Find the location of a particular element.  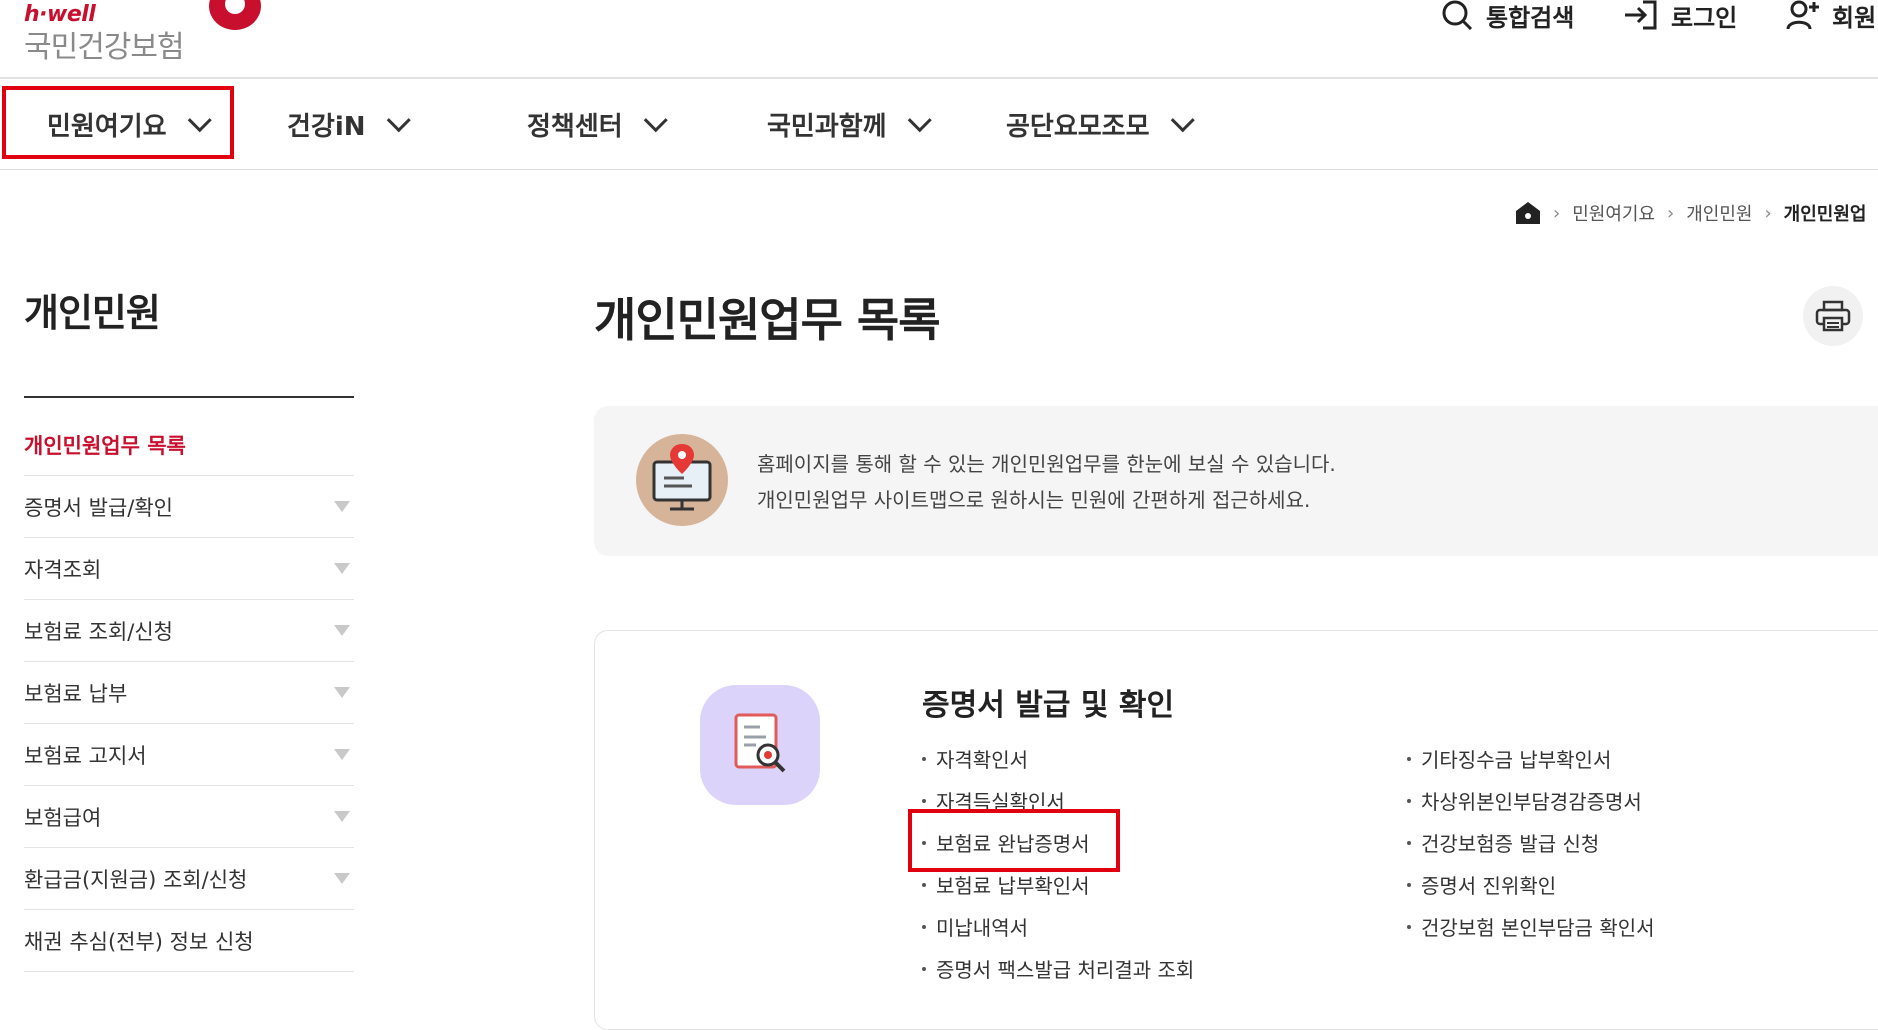

site-logo: h·well 국민건강보험 is located at coordinates (142, 32).